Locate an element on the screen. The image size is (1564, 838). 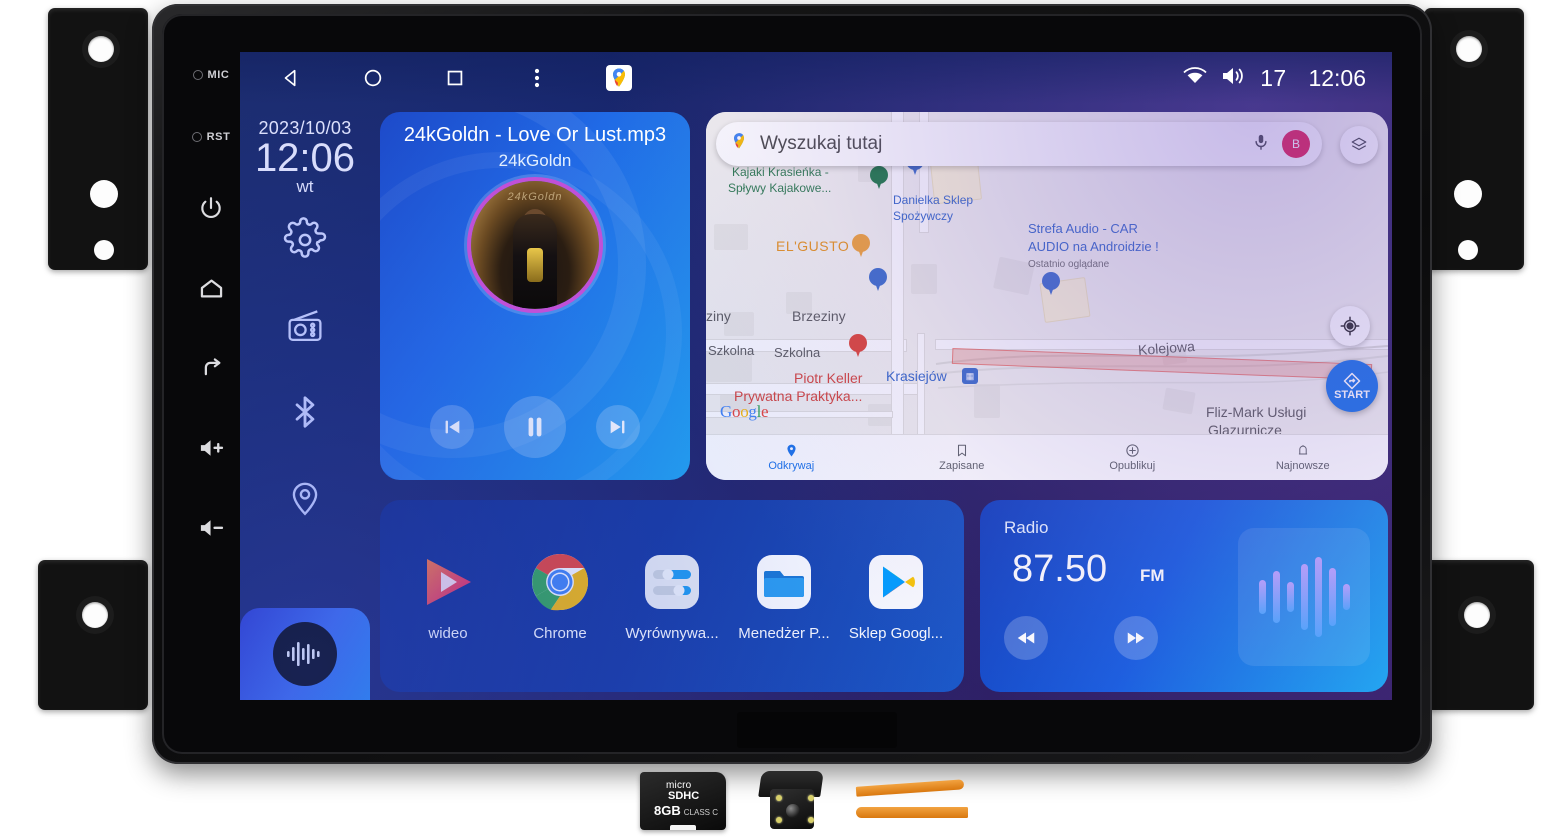
app-shortcut-wideo: wideo is located at coordinates (448, 596).